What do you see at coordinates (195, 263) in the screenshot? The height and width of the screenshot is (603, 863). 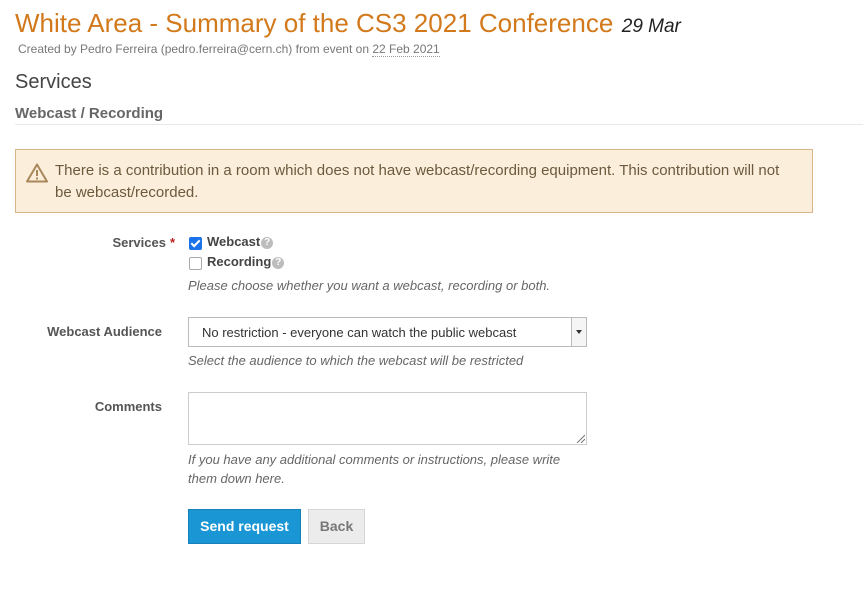 I see `recording-checkbox` at bounding box center [195, 263].